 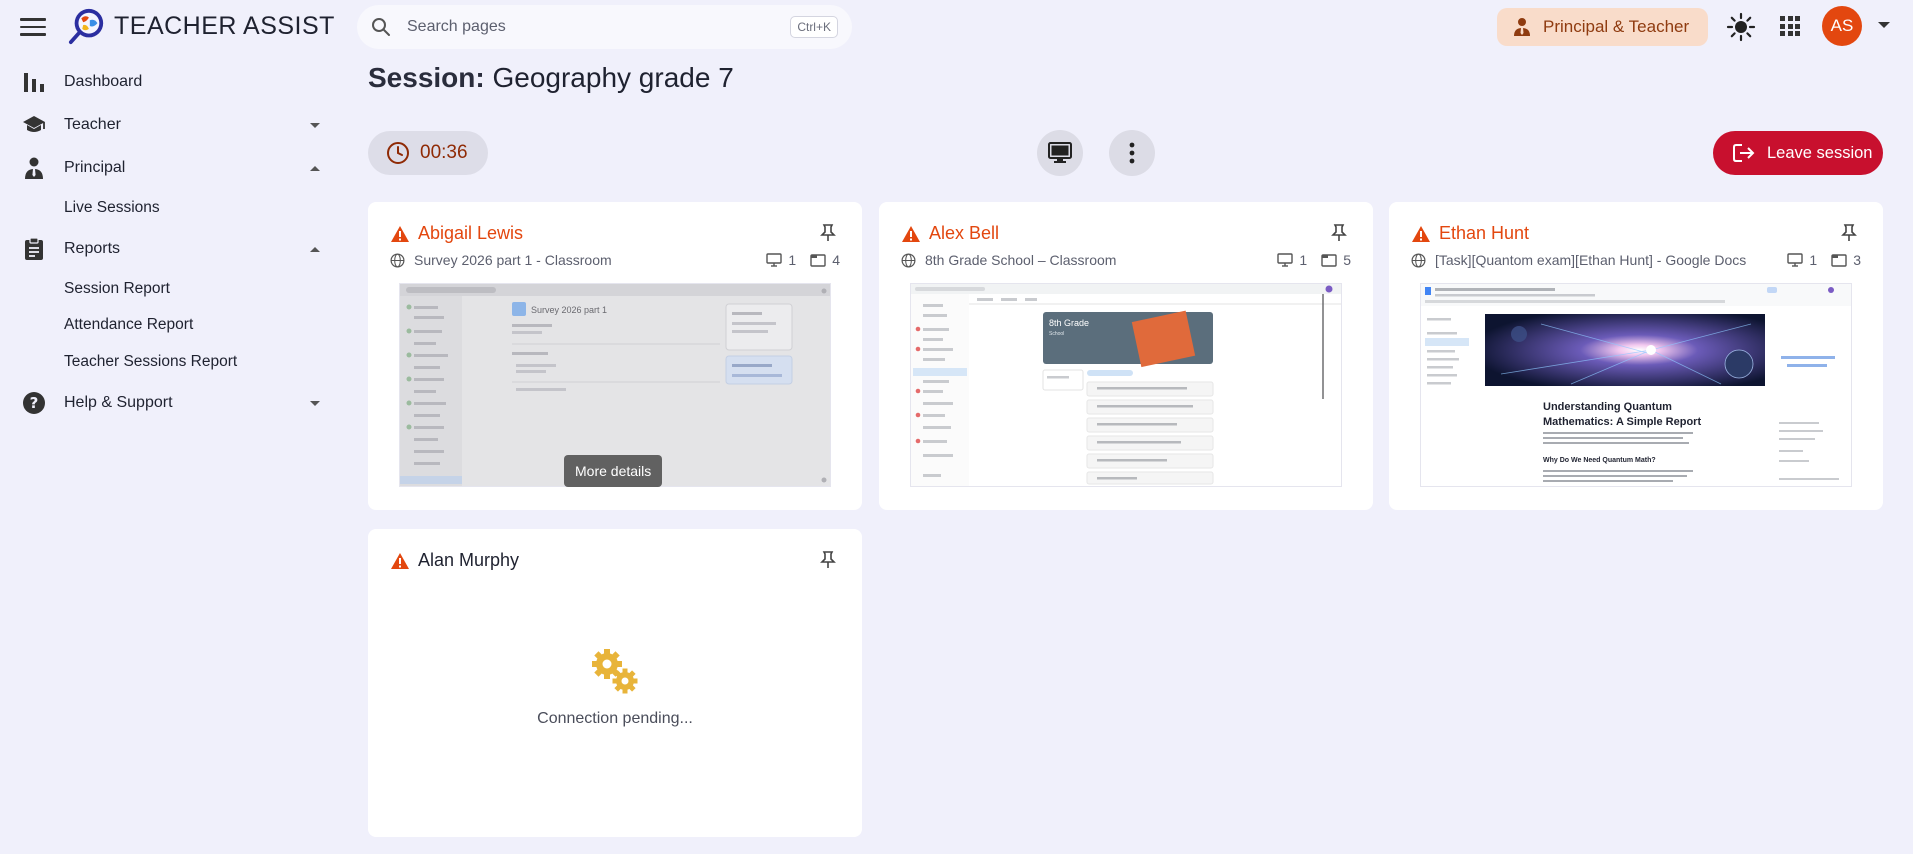 I want to click on role-chip: Principal & Teacher, so click(x=1602, y=27).